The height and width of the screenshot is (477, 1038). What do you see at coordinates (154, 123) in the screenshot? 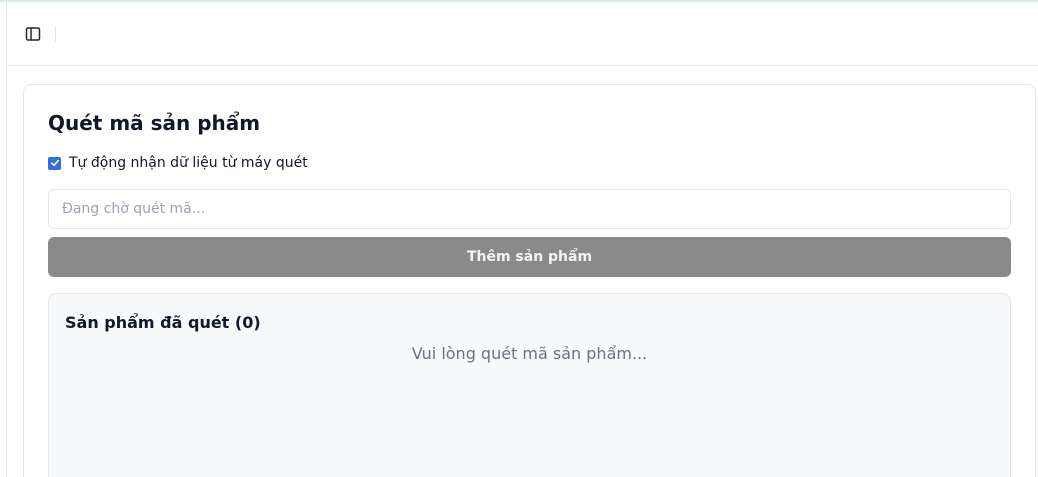
I see `page-title: Quét mã sản phẩm` at bounding box center [154, 123].